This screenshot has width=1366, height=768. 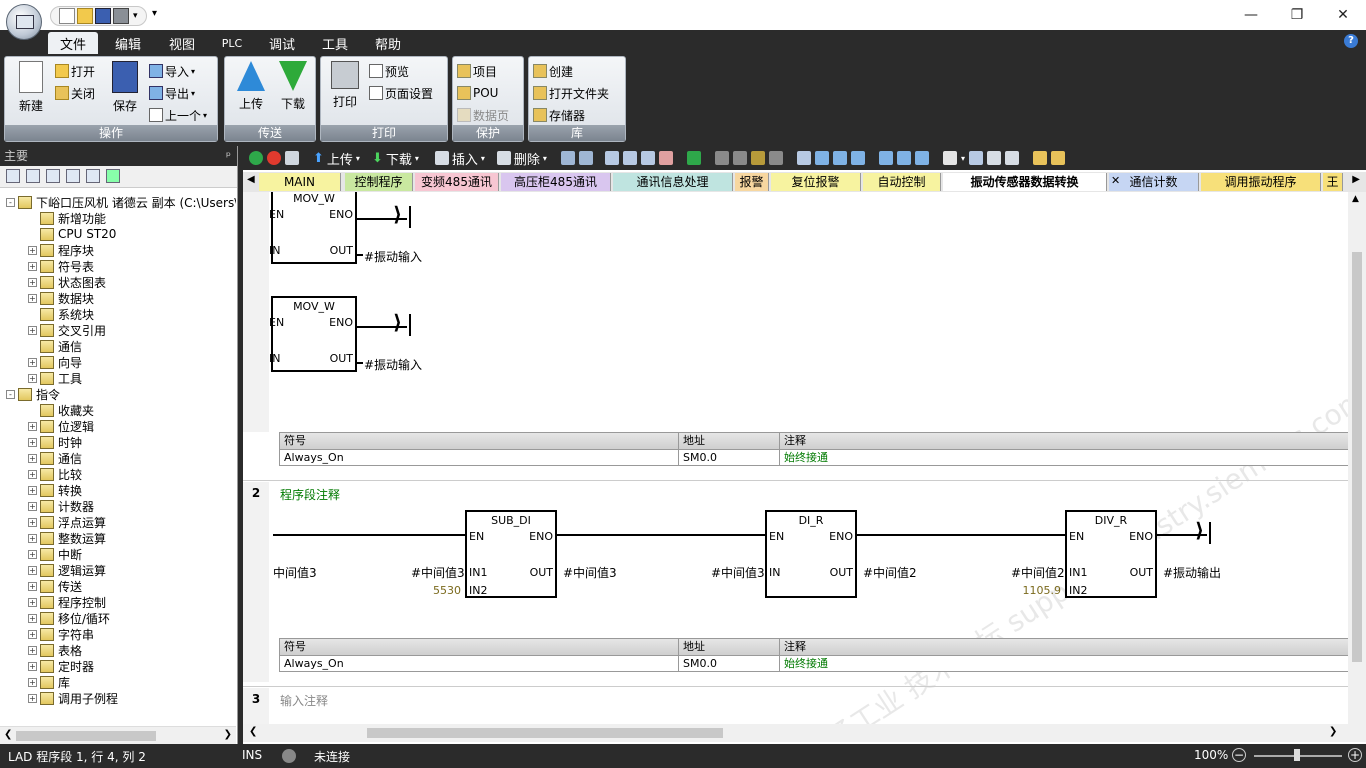 What do you see at coordinates (172, 93) in the screenshot?
I see `export-button: 导出 ▾` at bounding box center [172, 93].